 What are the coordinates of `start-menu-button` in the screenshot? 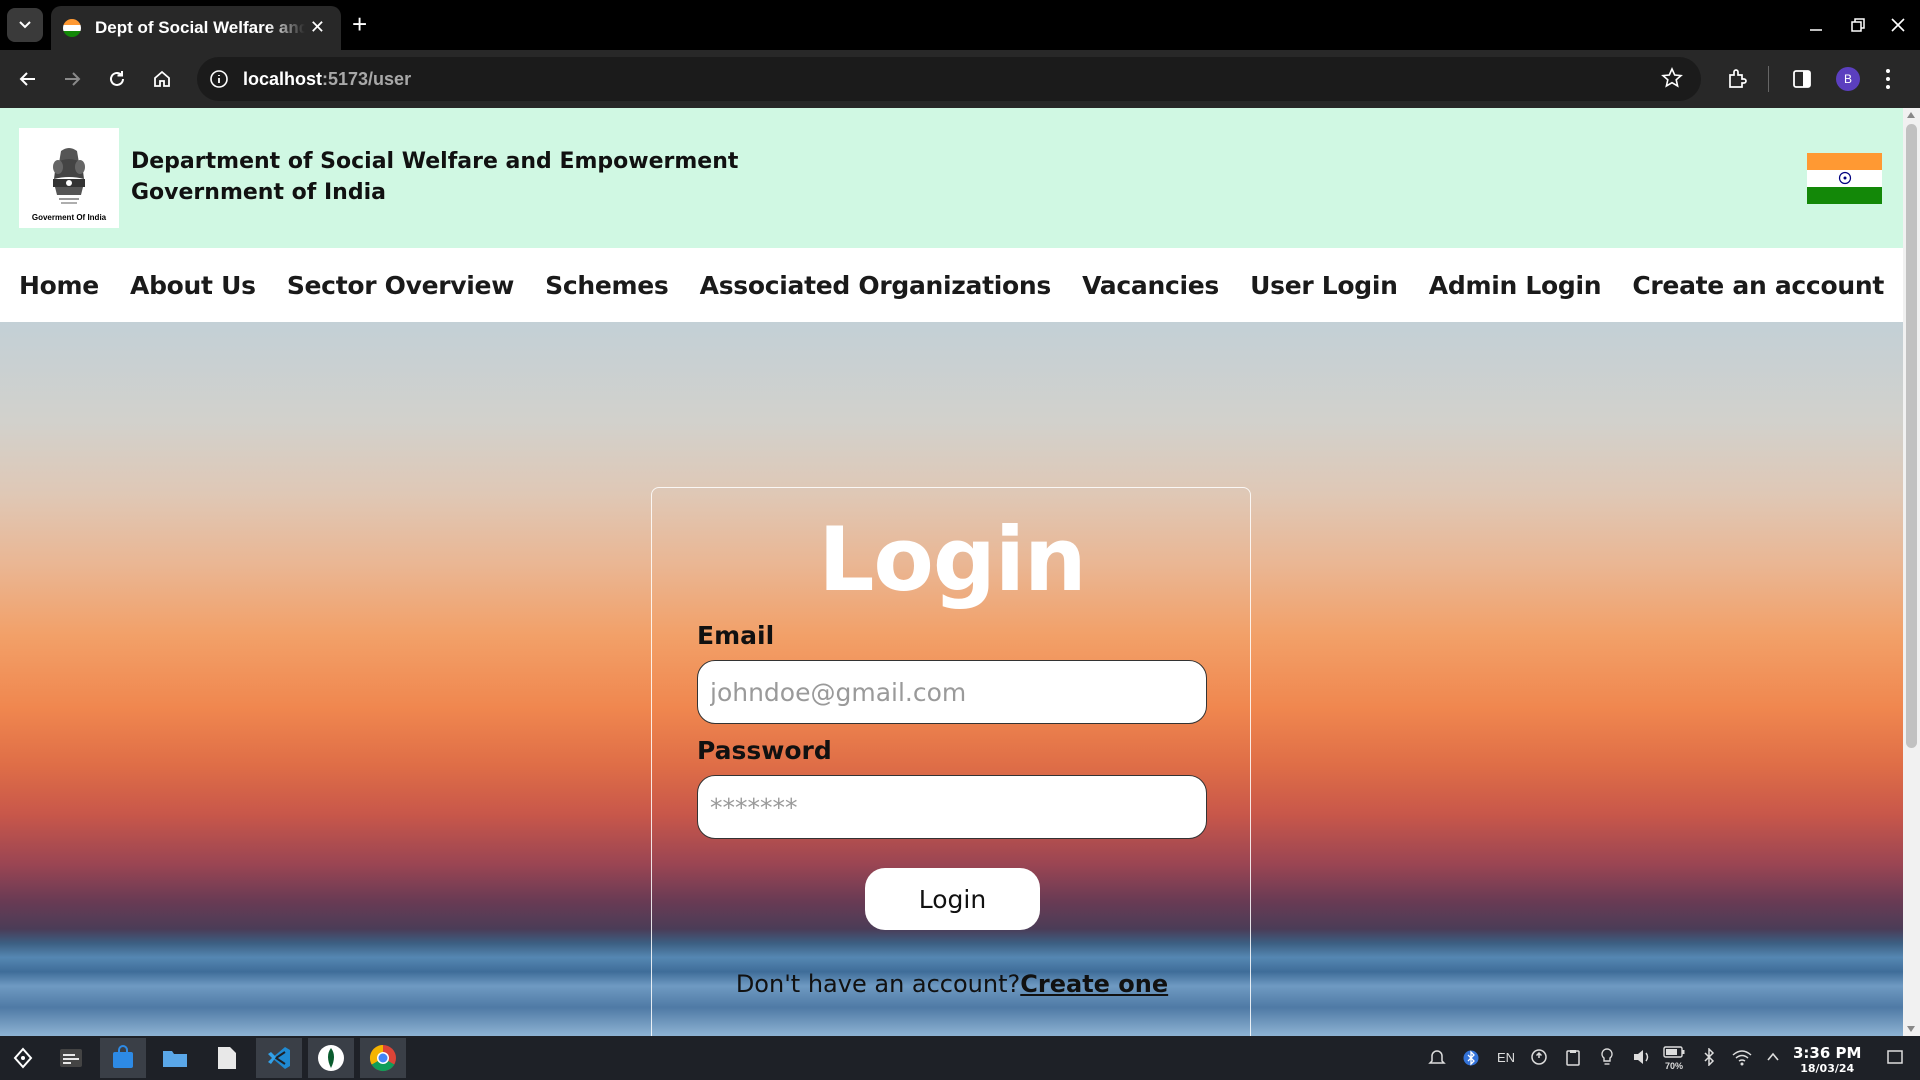 It's located at (23, 1058).